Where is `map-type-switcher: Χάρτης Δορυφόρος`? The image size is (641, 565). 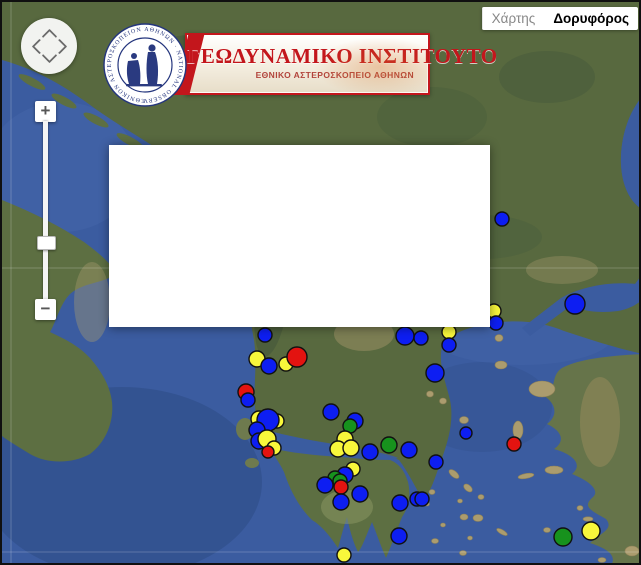 map-type-switcher: Χάρτης Δορυφόρος is located at coordinates (559, 18).